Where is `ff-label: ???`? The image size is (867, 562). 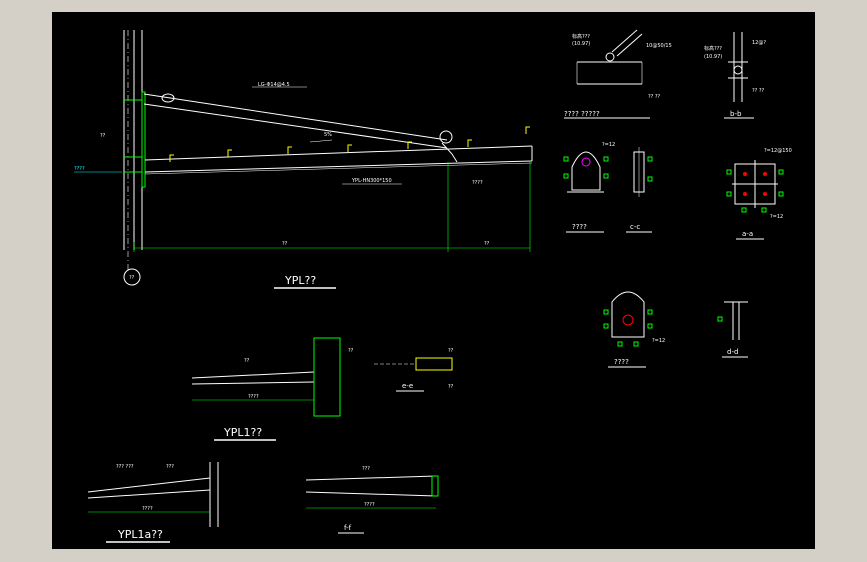 ff-label: ??? is located at coordinates (366, 469).